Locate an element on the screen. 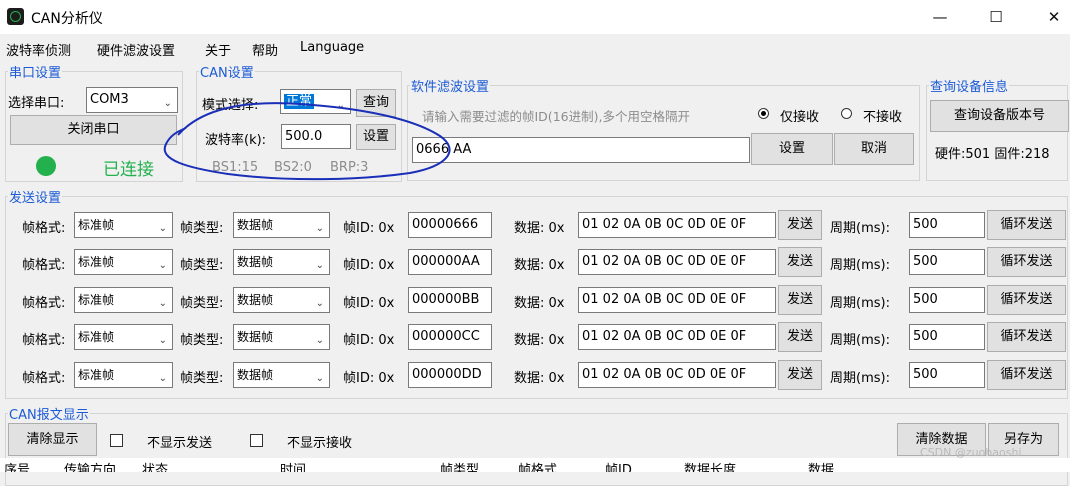  close-port-button: 关闭串口 is located at coordinates (93, 130).